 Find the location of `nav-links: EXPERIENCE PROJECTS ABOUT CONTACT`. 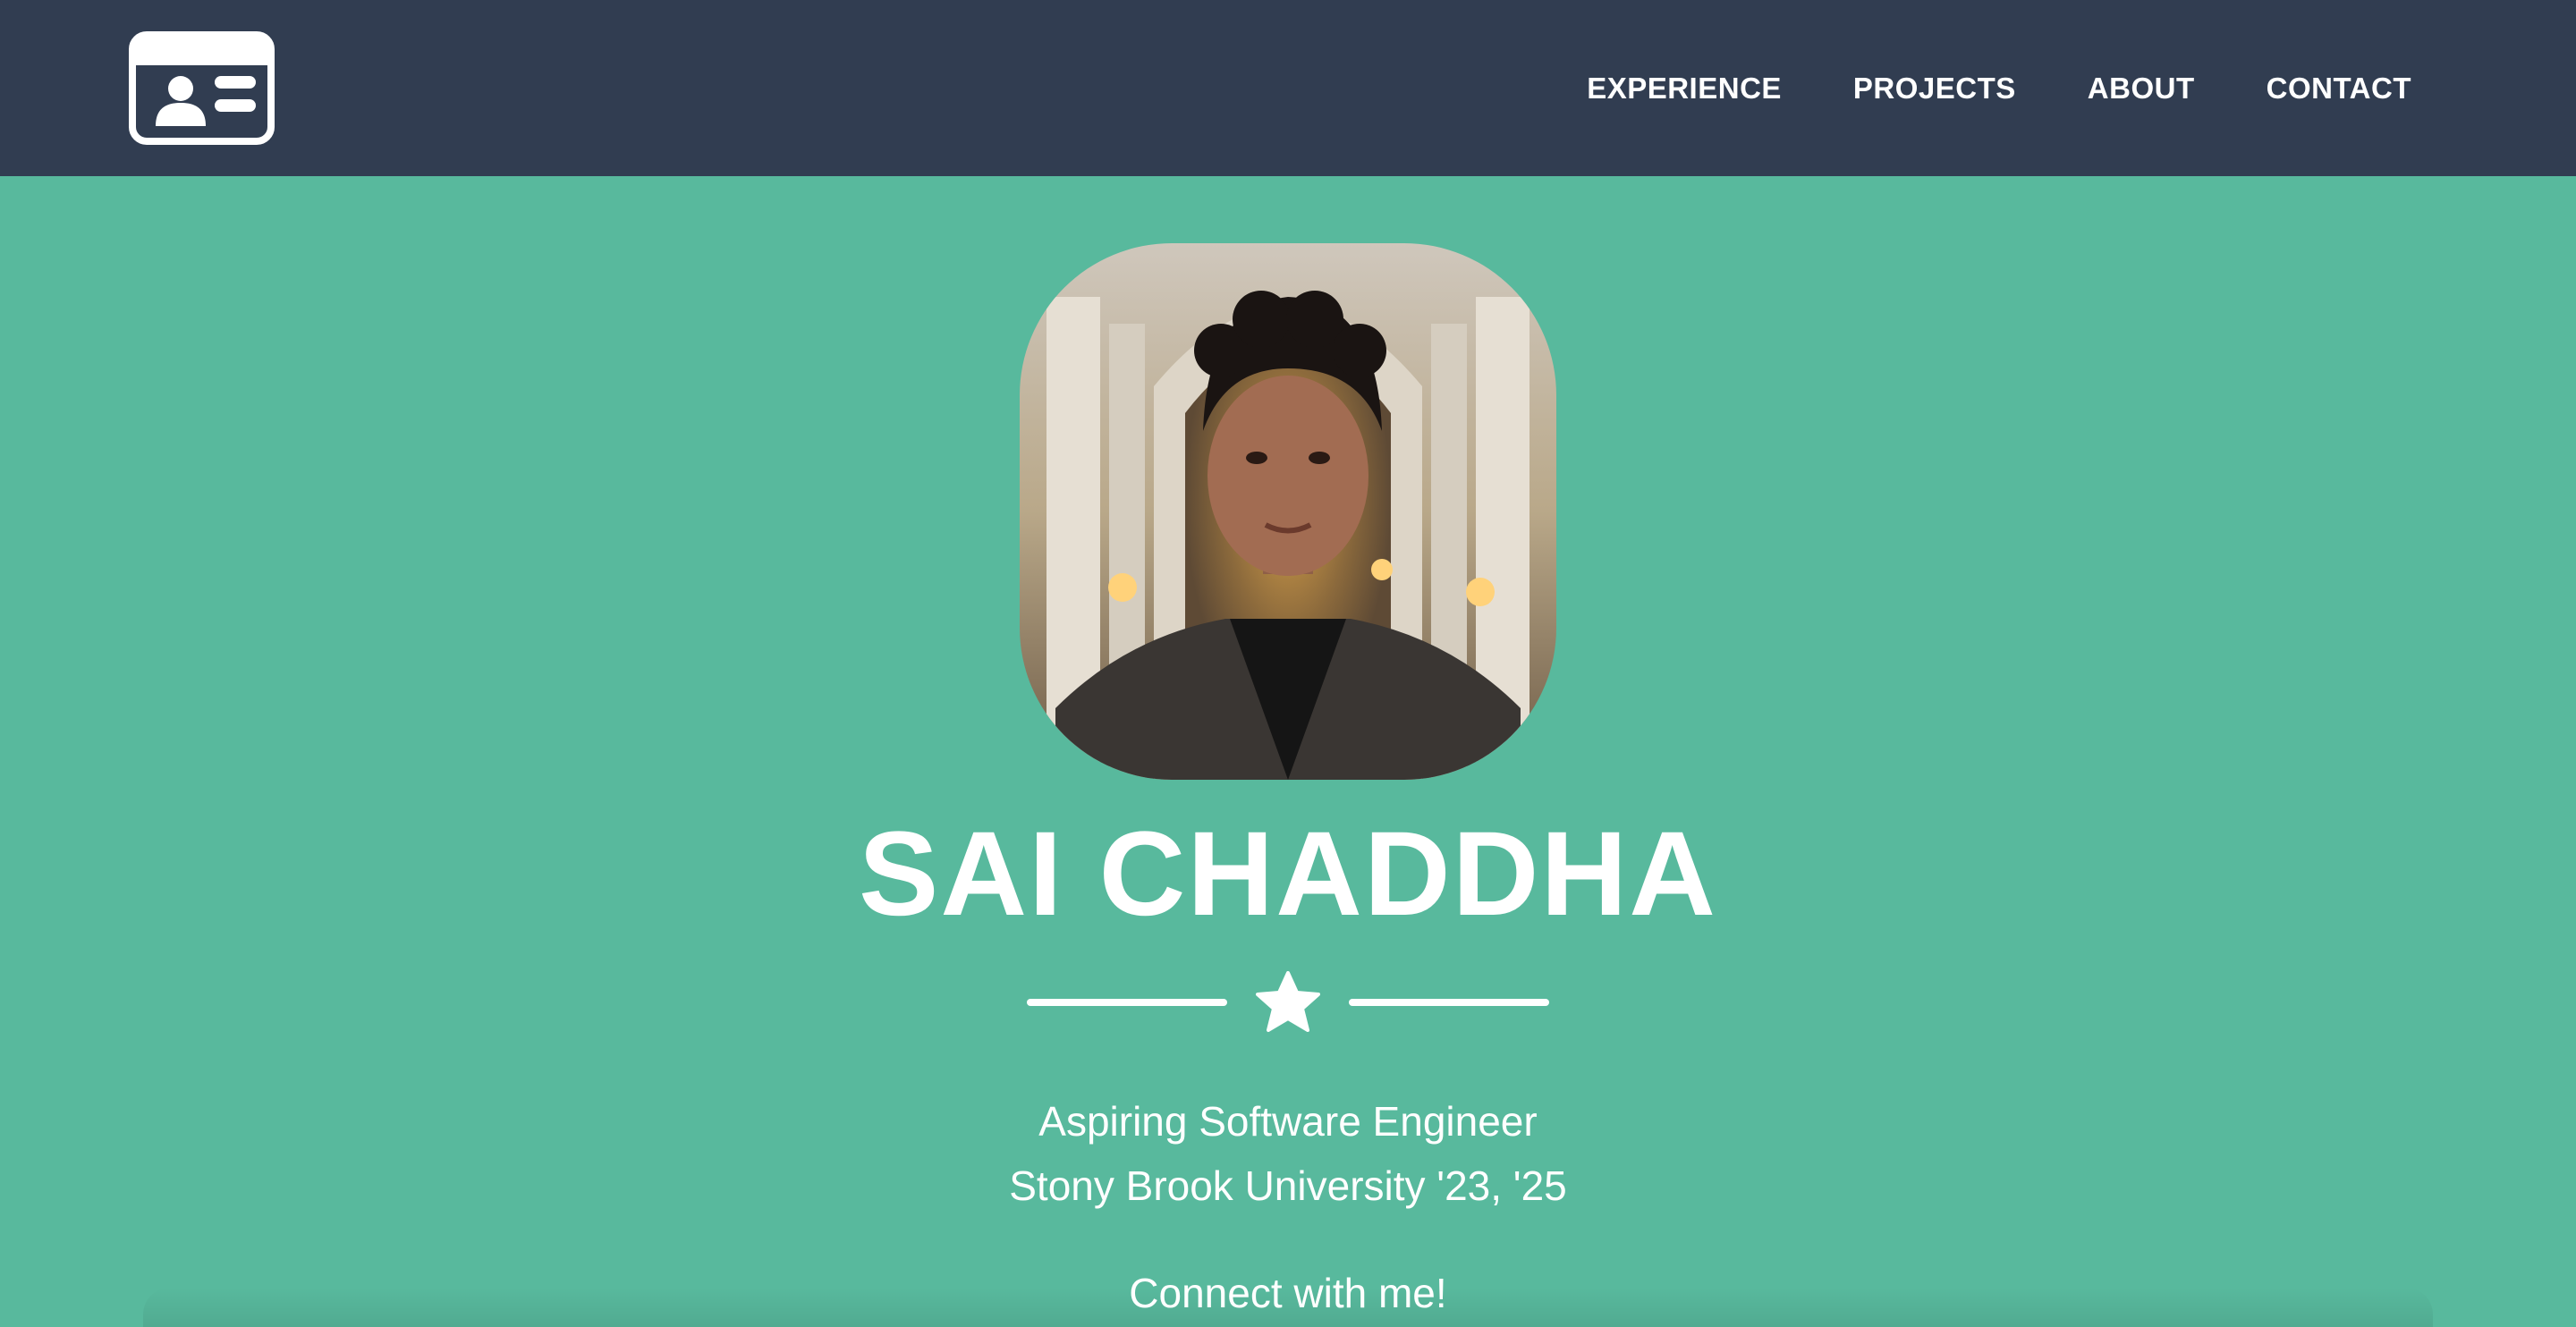

nav-links: EXPERIENCE PROJECTS ABOUT CONTACT is located at coordinates (1963, 88).